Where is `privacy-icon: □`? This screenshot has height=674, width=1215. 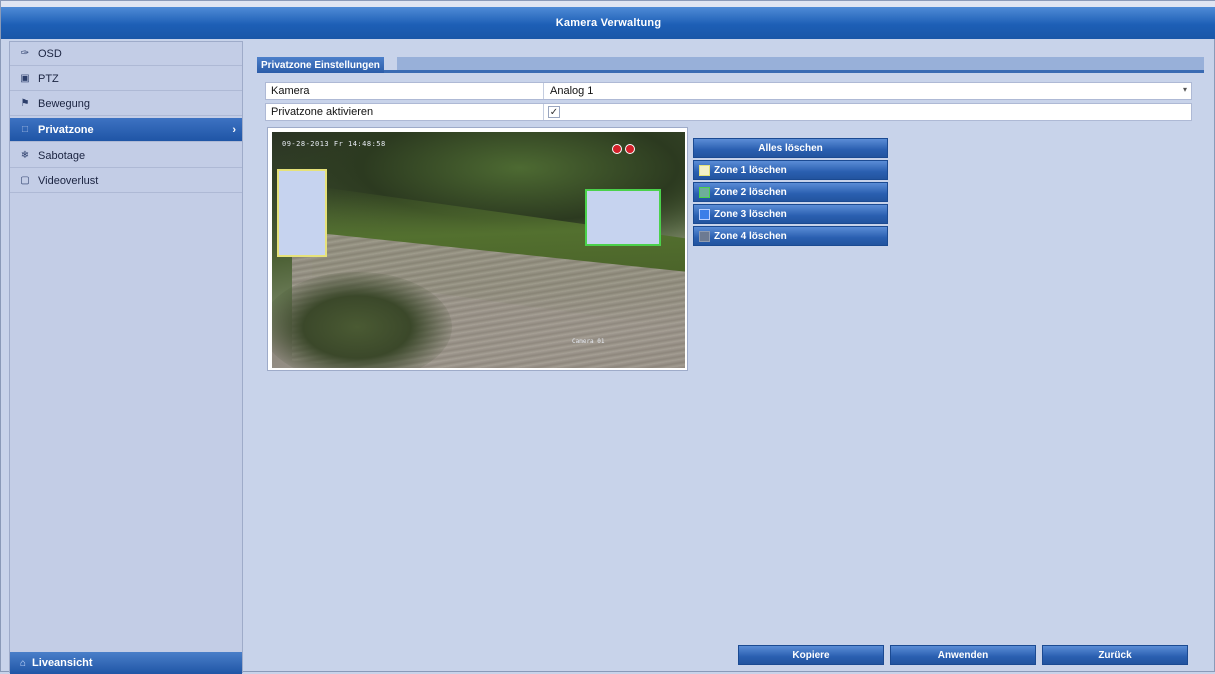 privacy-icon: □ is located at coordinates (25, 129).